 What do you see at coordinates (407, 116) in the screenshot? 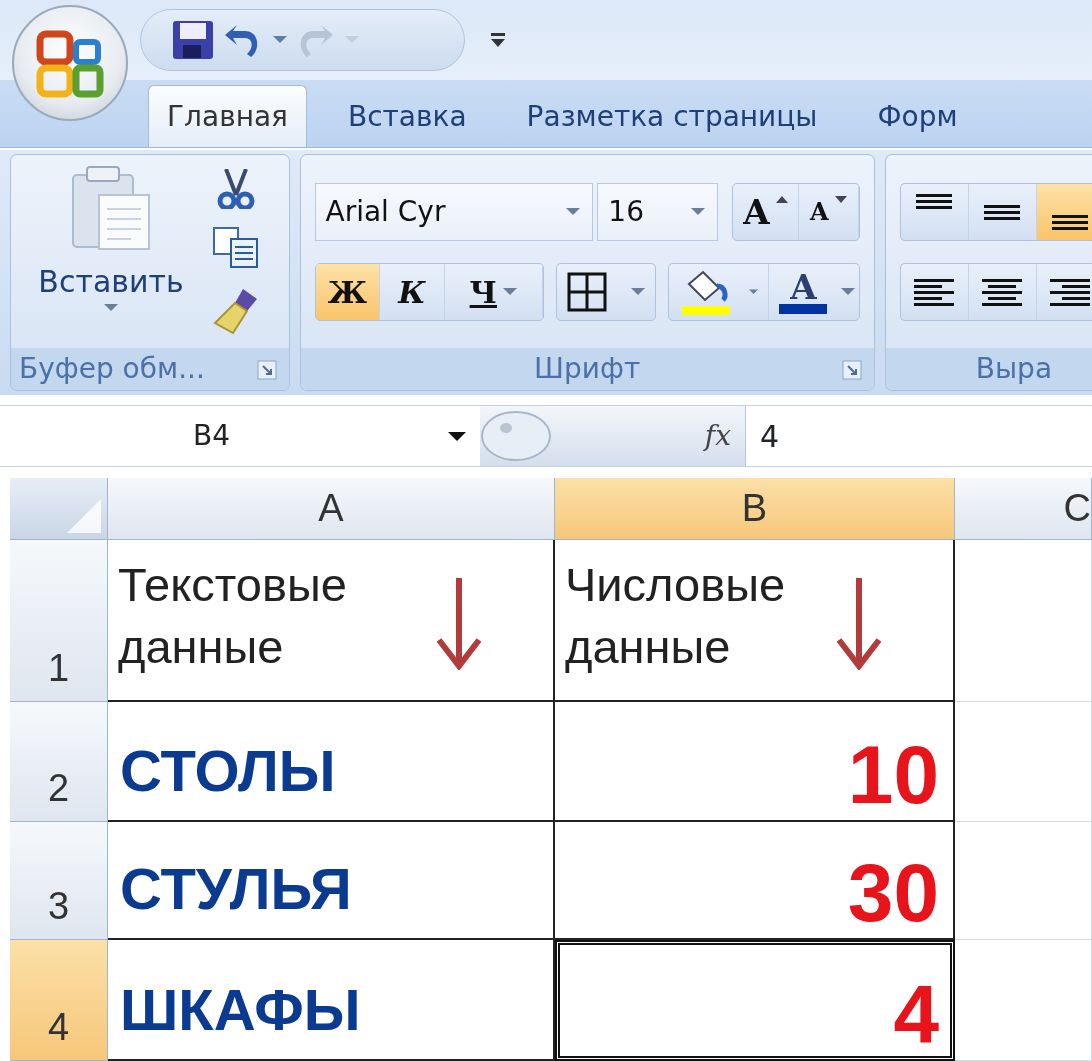
I see `ribbon-tab: Вставка` at bounding box center [407, 116].